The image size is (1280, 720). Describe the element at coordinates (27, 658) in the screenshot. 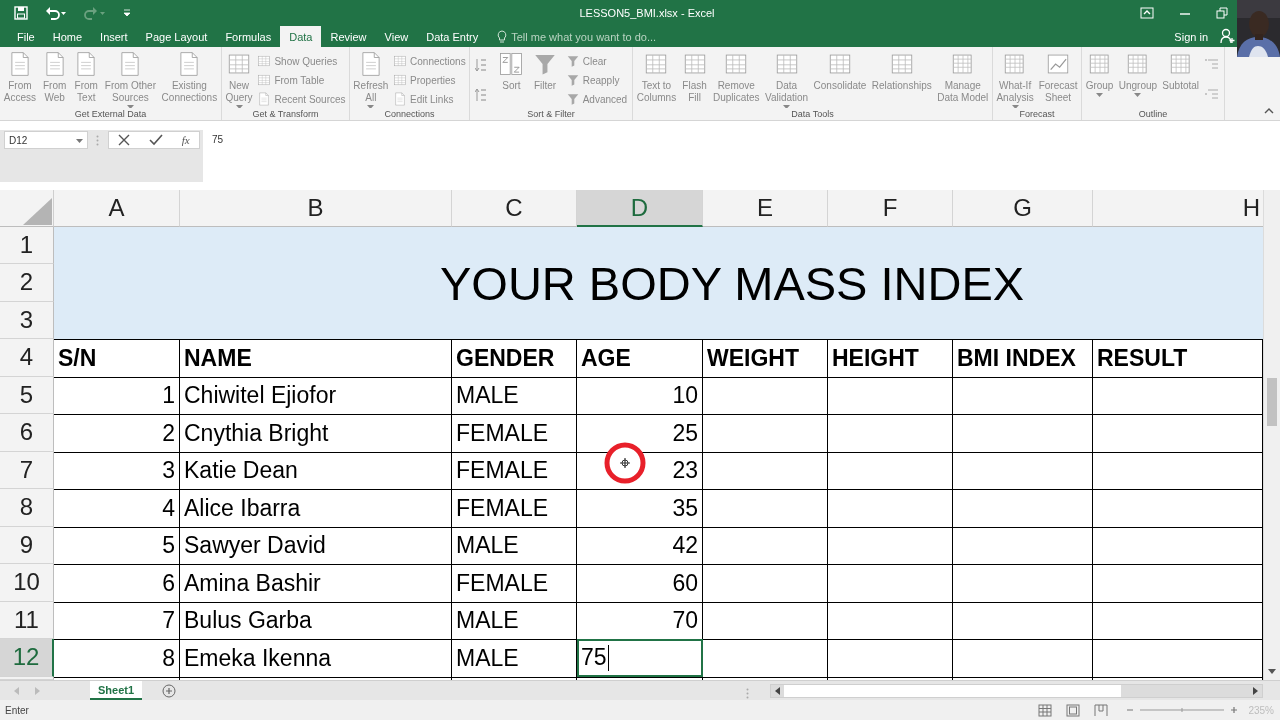

I see `row-header: 12` at that location.